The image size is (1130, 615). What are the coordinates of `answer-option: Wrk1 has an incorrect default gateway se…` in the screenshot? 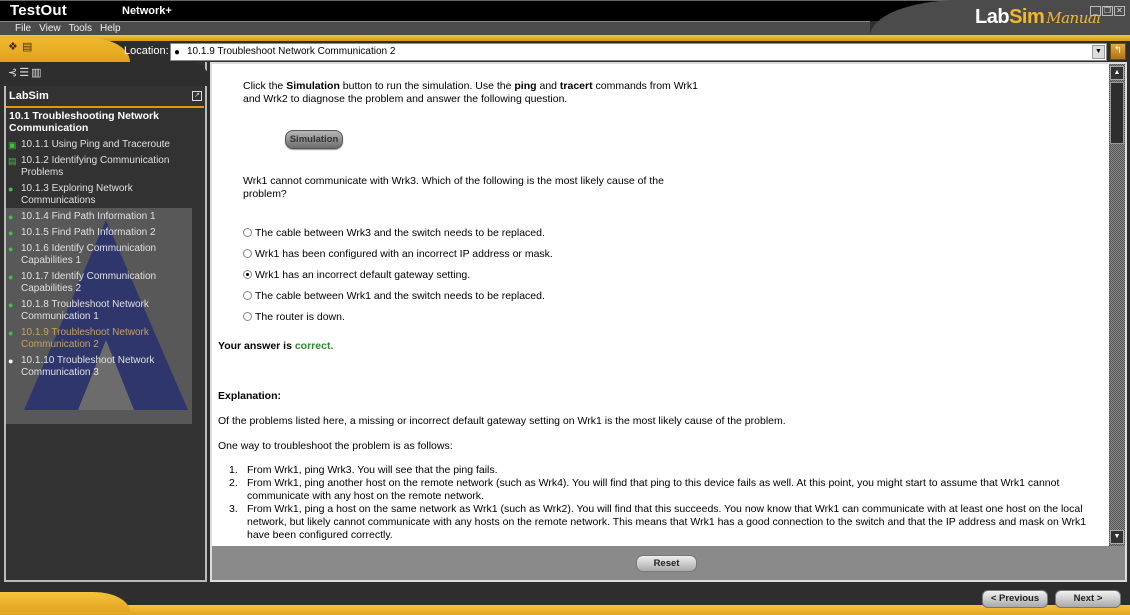 It's located at (398, 274).